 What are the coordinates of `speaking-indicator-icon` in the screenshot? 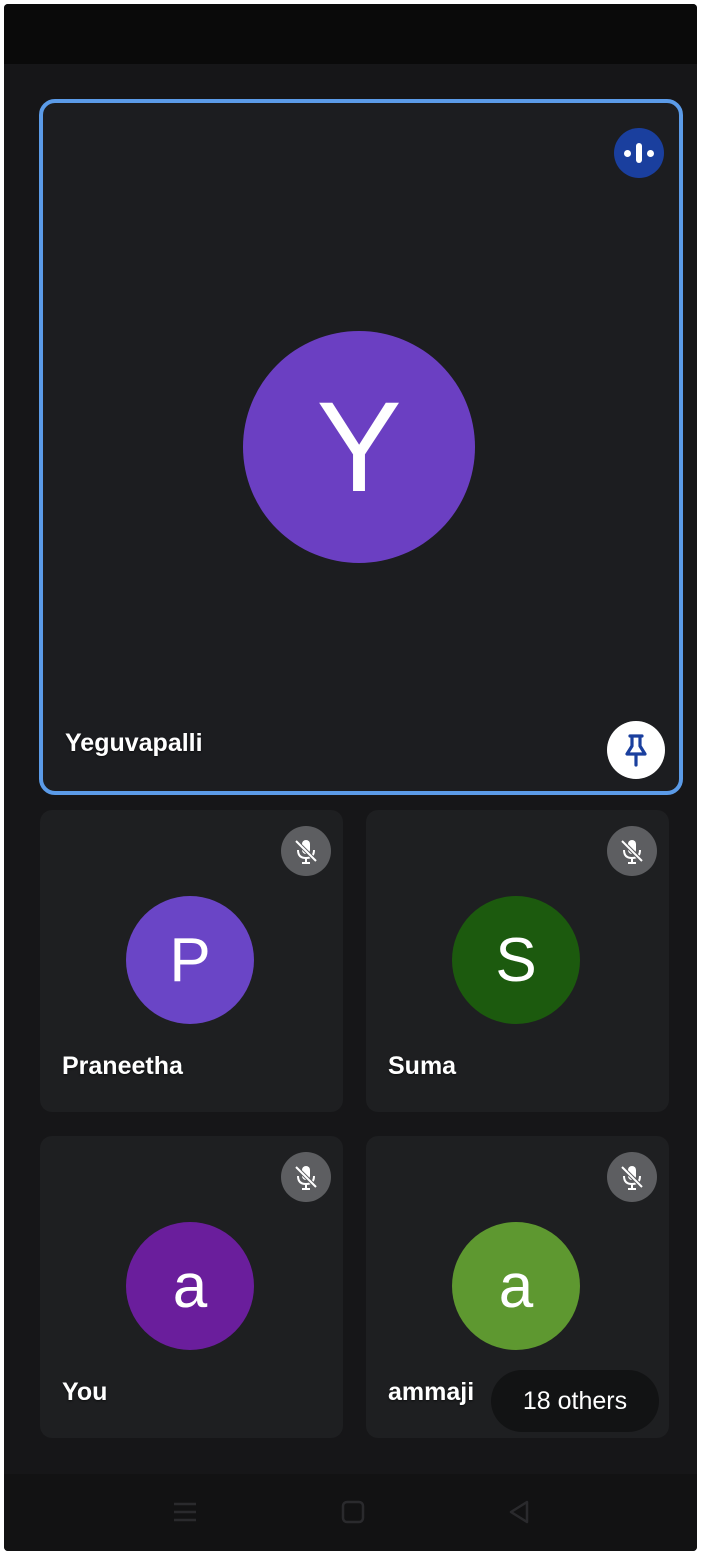 It's located at (639, 153).